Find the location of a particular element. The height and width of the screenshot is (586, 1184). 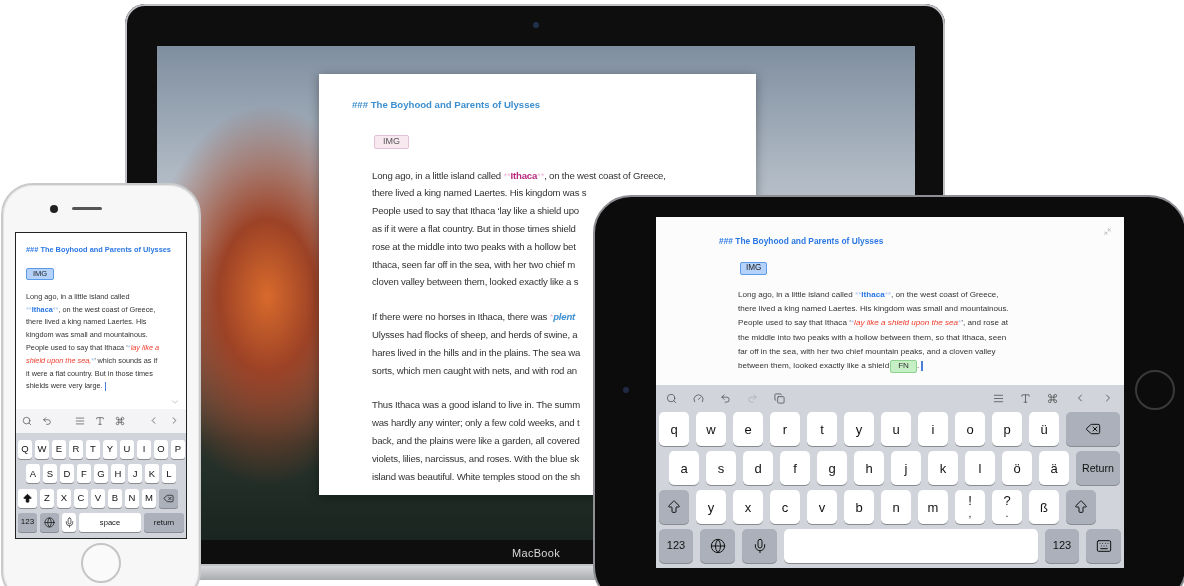

key: i is located at coordinates (933, 429).